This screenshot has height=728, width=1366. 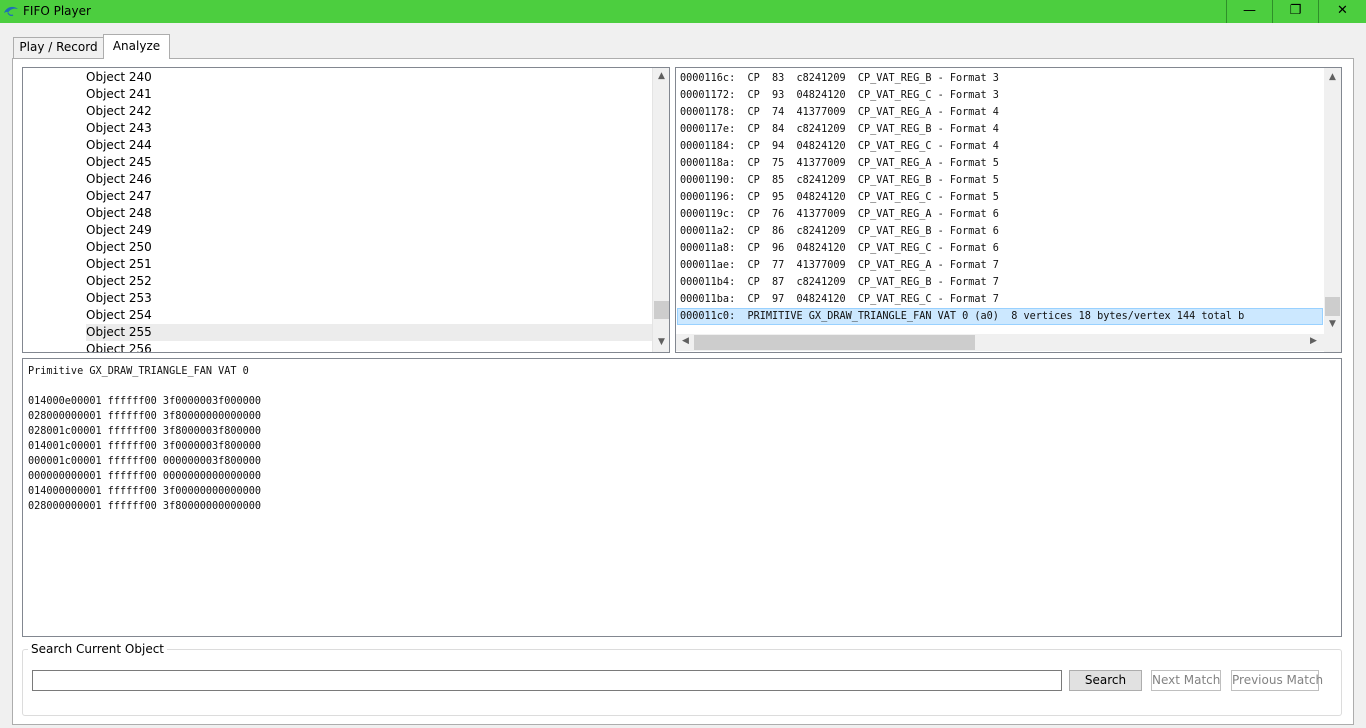 What do you see at coordinates (119, 230) in the screenshot?
I see `tree-item: Object 249` at bounding box center [119, 230].